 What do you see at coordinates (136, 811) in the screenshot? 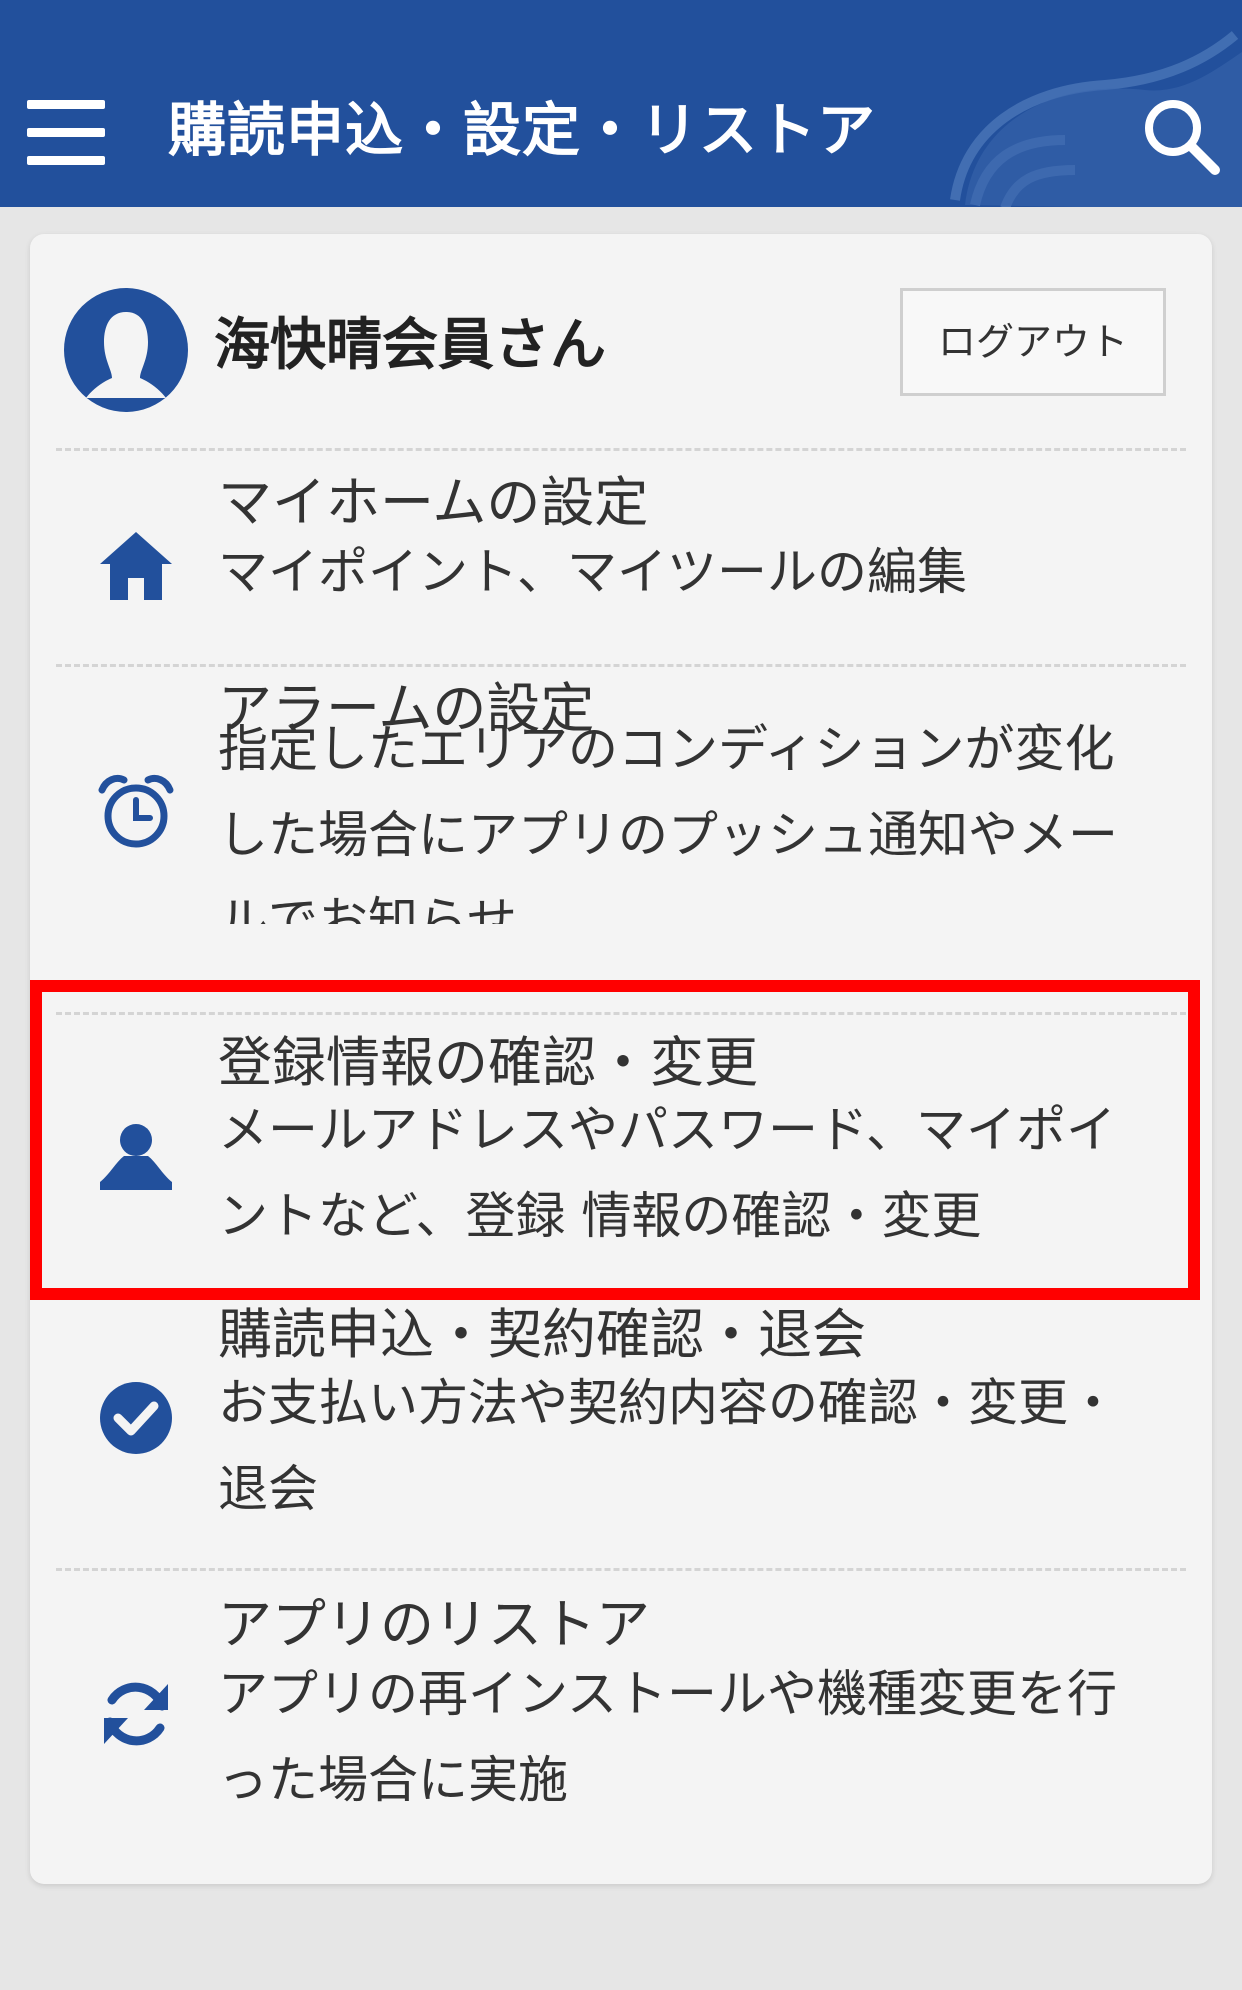
I see `alarm-clock-icon` at bounding box center [136, 811].